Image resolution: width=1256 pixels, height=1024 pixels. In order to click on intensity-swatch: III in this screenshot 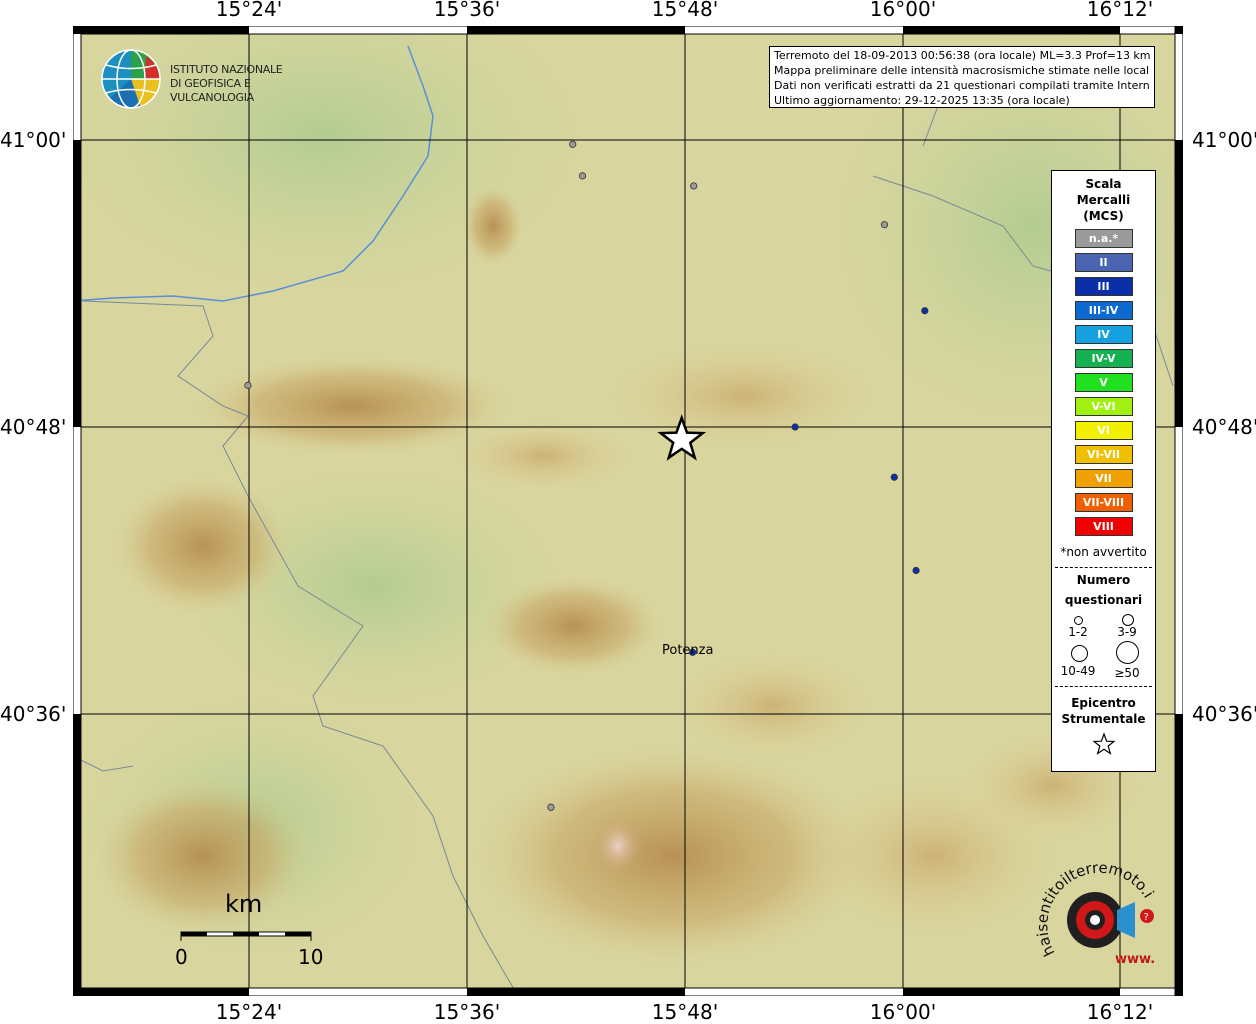, I will do `click(1103, 286)`.